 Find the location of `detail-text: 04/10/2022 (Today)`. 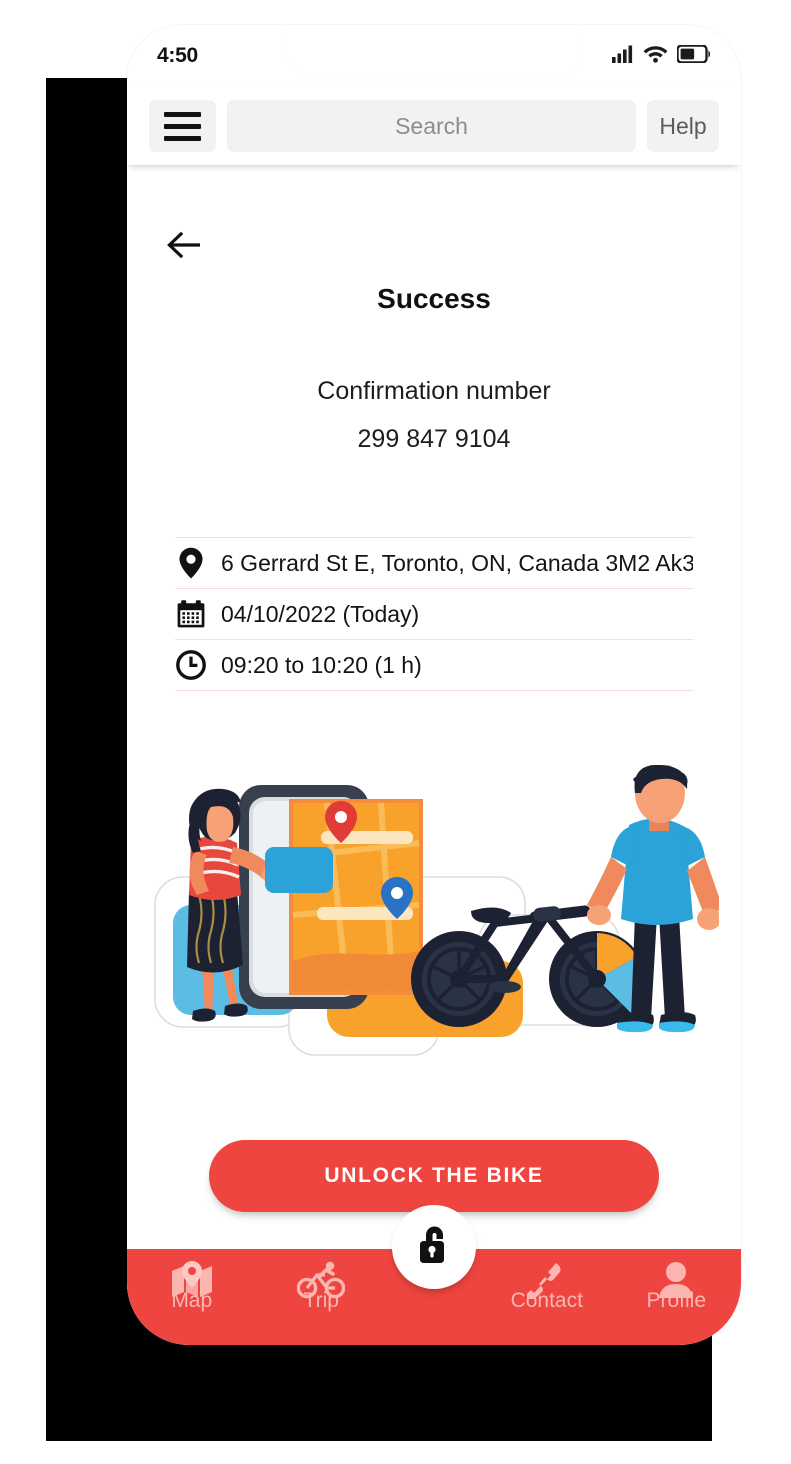

detail-text: 04/10/2022 (Today) is located at coordinates (320, 613).